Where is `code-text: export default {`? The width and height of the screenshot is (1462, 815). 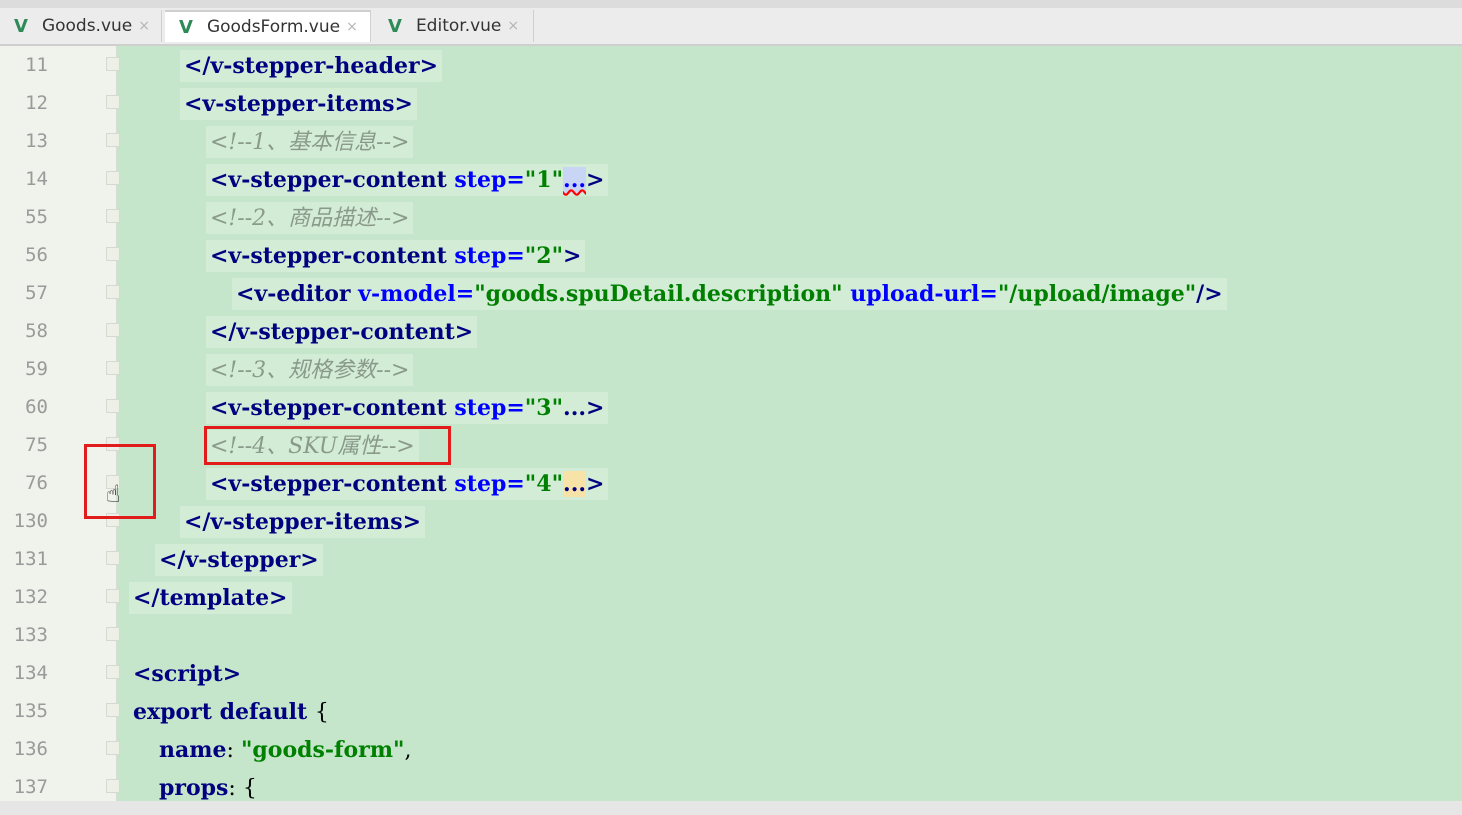
code-text: export default { is located at coordinates (231, 712).